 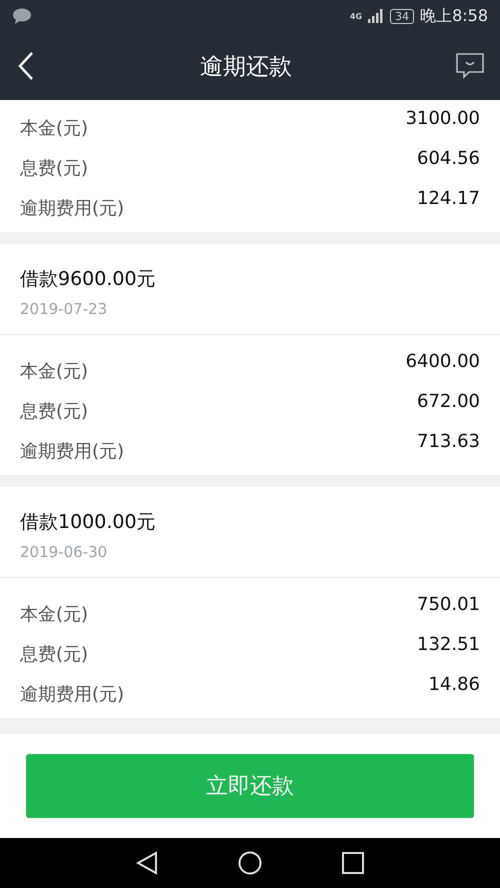 What do you see at coordinates (454, 16) in the screenshot?
I see `clock-time: 晚上8:58` at bounding box center [454, 16].